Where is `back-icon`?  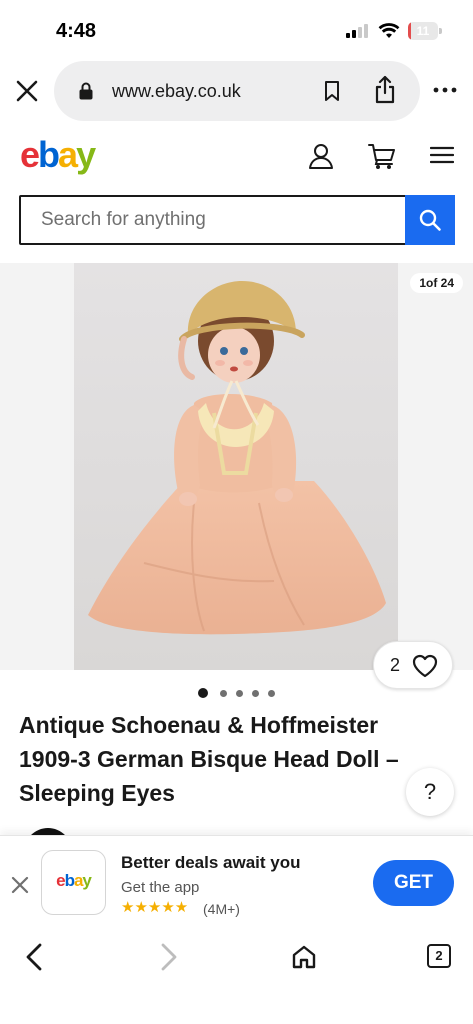
back-icon is located at coordinates (34, 957).